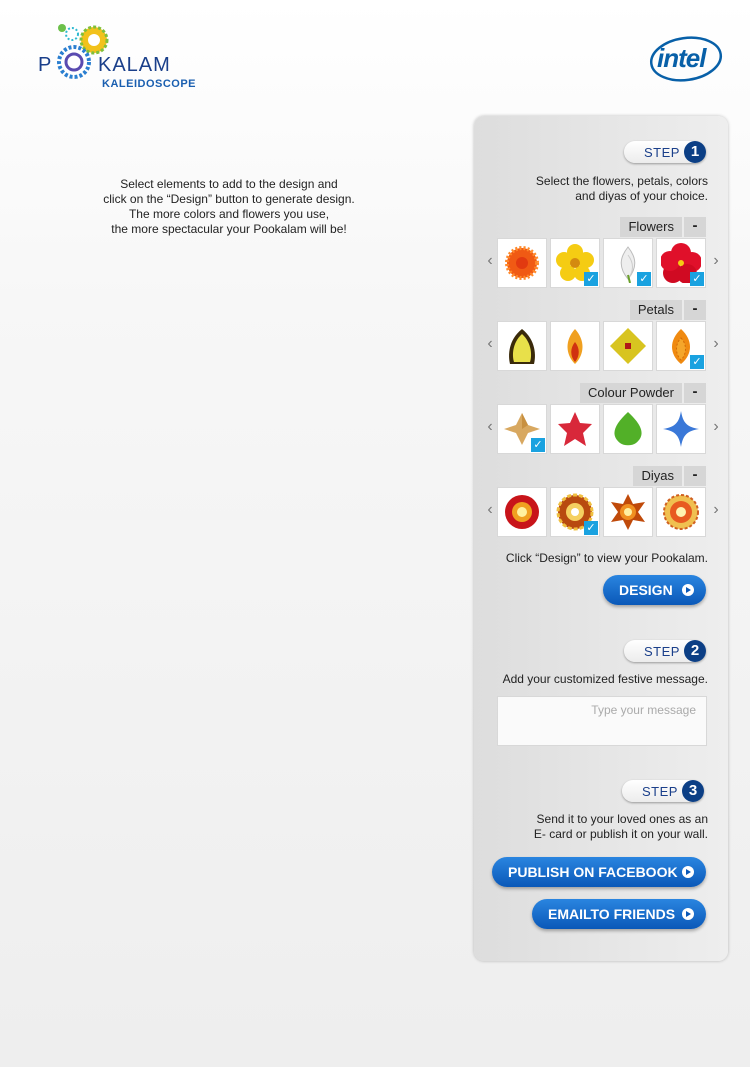  I want to click on email-to-friends-button: EMAILTO FRIENDS, so click(619, 914).